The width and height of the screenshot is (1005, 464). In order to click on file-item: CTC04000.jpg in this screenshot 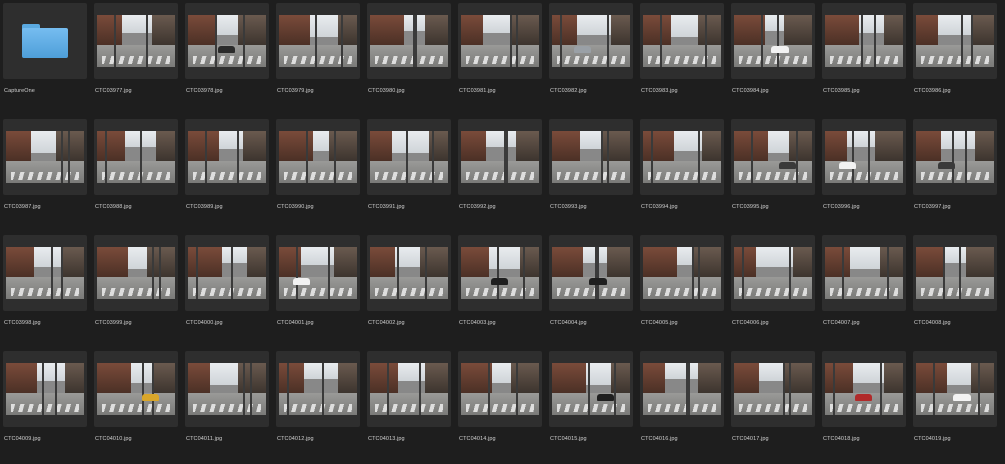, I will do `click(227, 290)`.